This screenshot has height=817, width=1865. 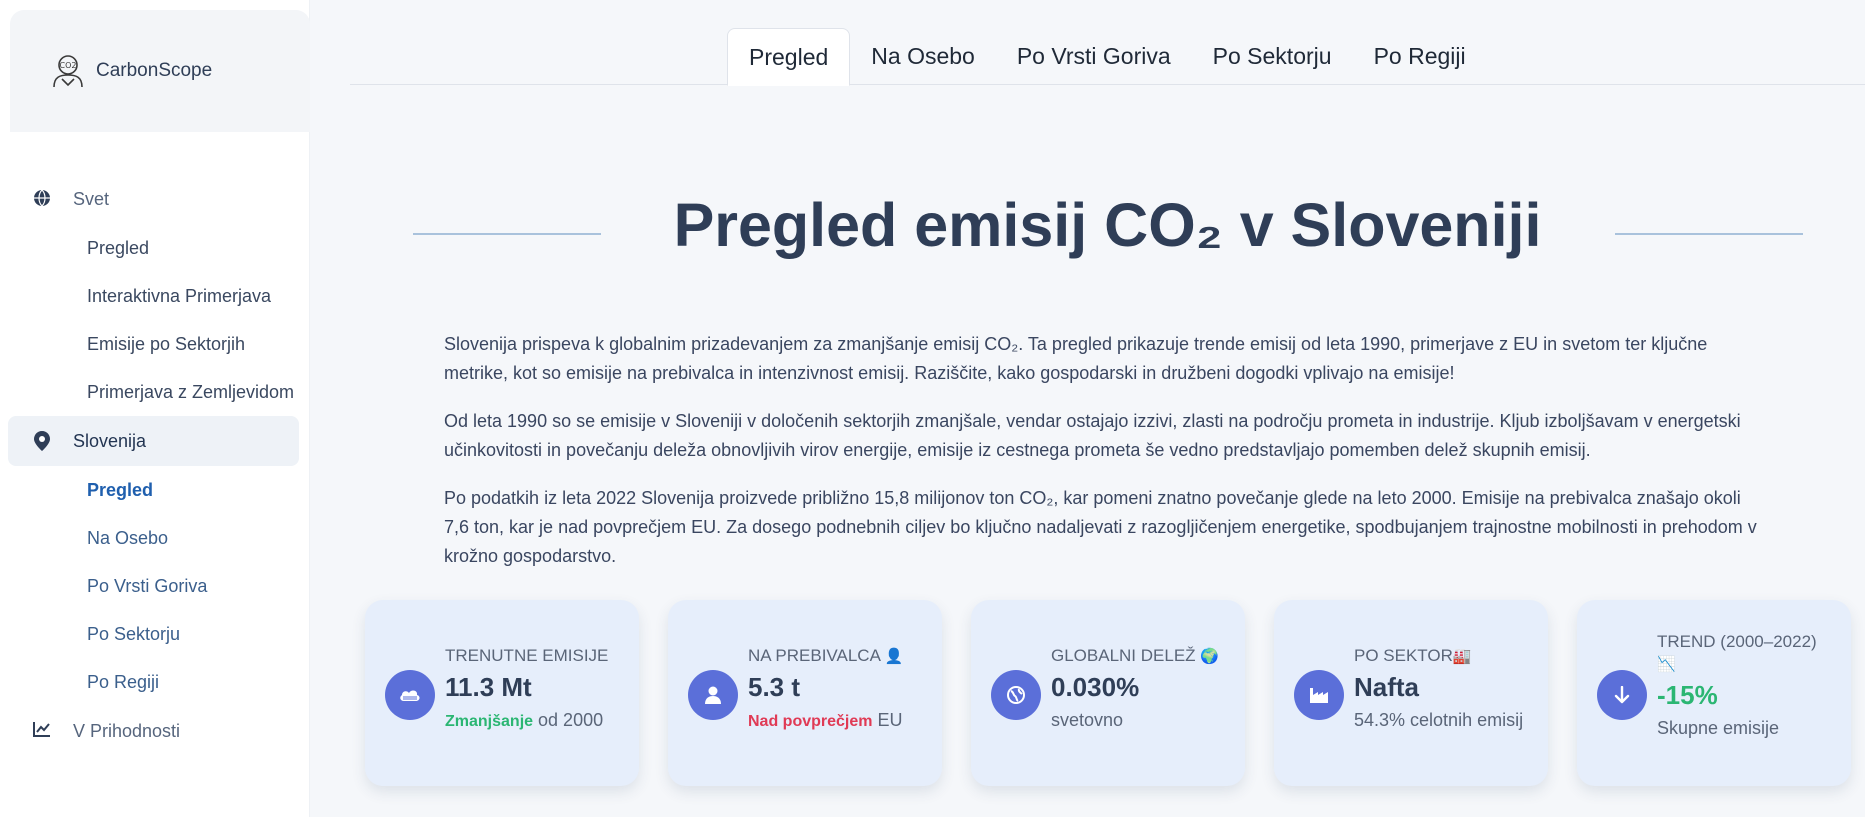 What do you see at coordinates (1439, 720) in the screenshot?
I see `stat-subtext: 54.3% celotnih emisij` at bounding box center [1439, 720].